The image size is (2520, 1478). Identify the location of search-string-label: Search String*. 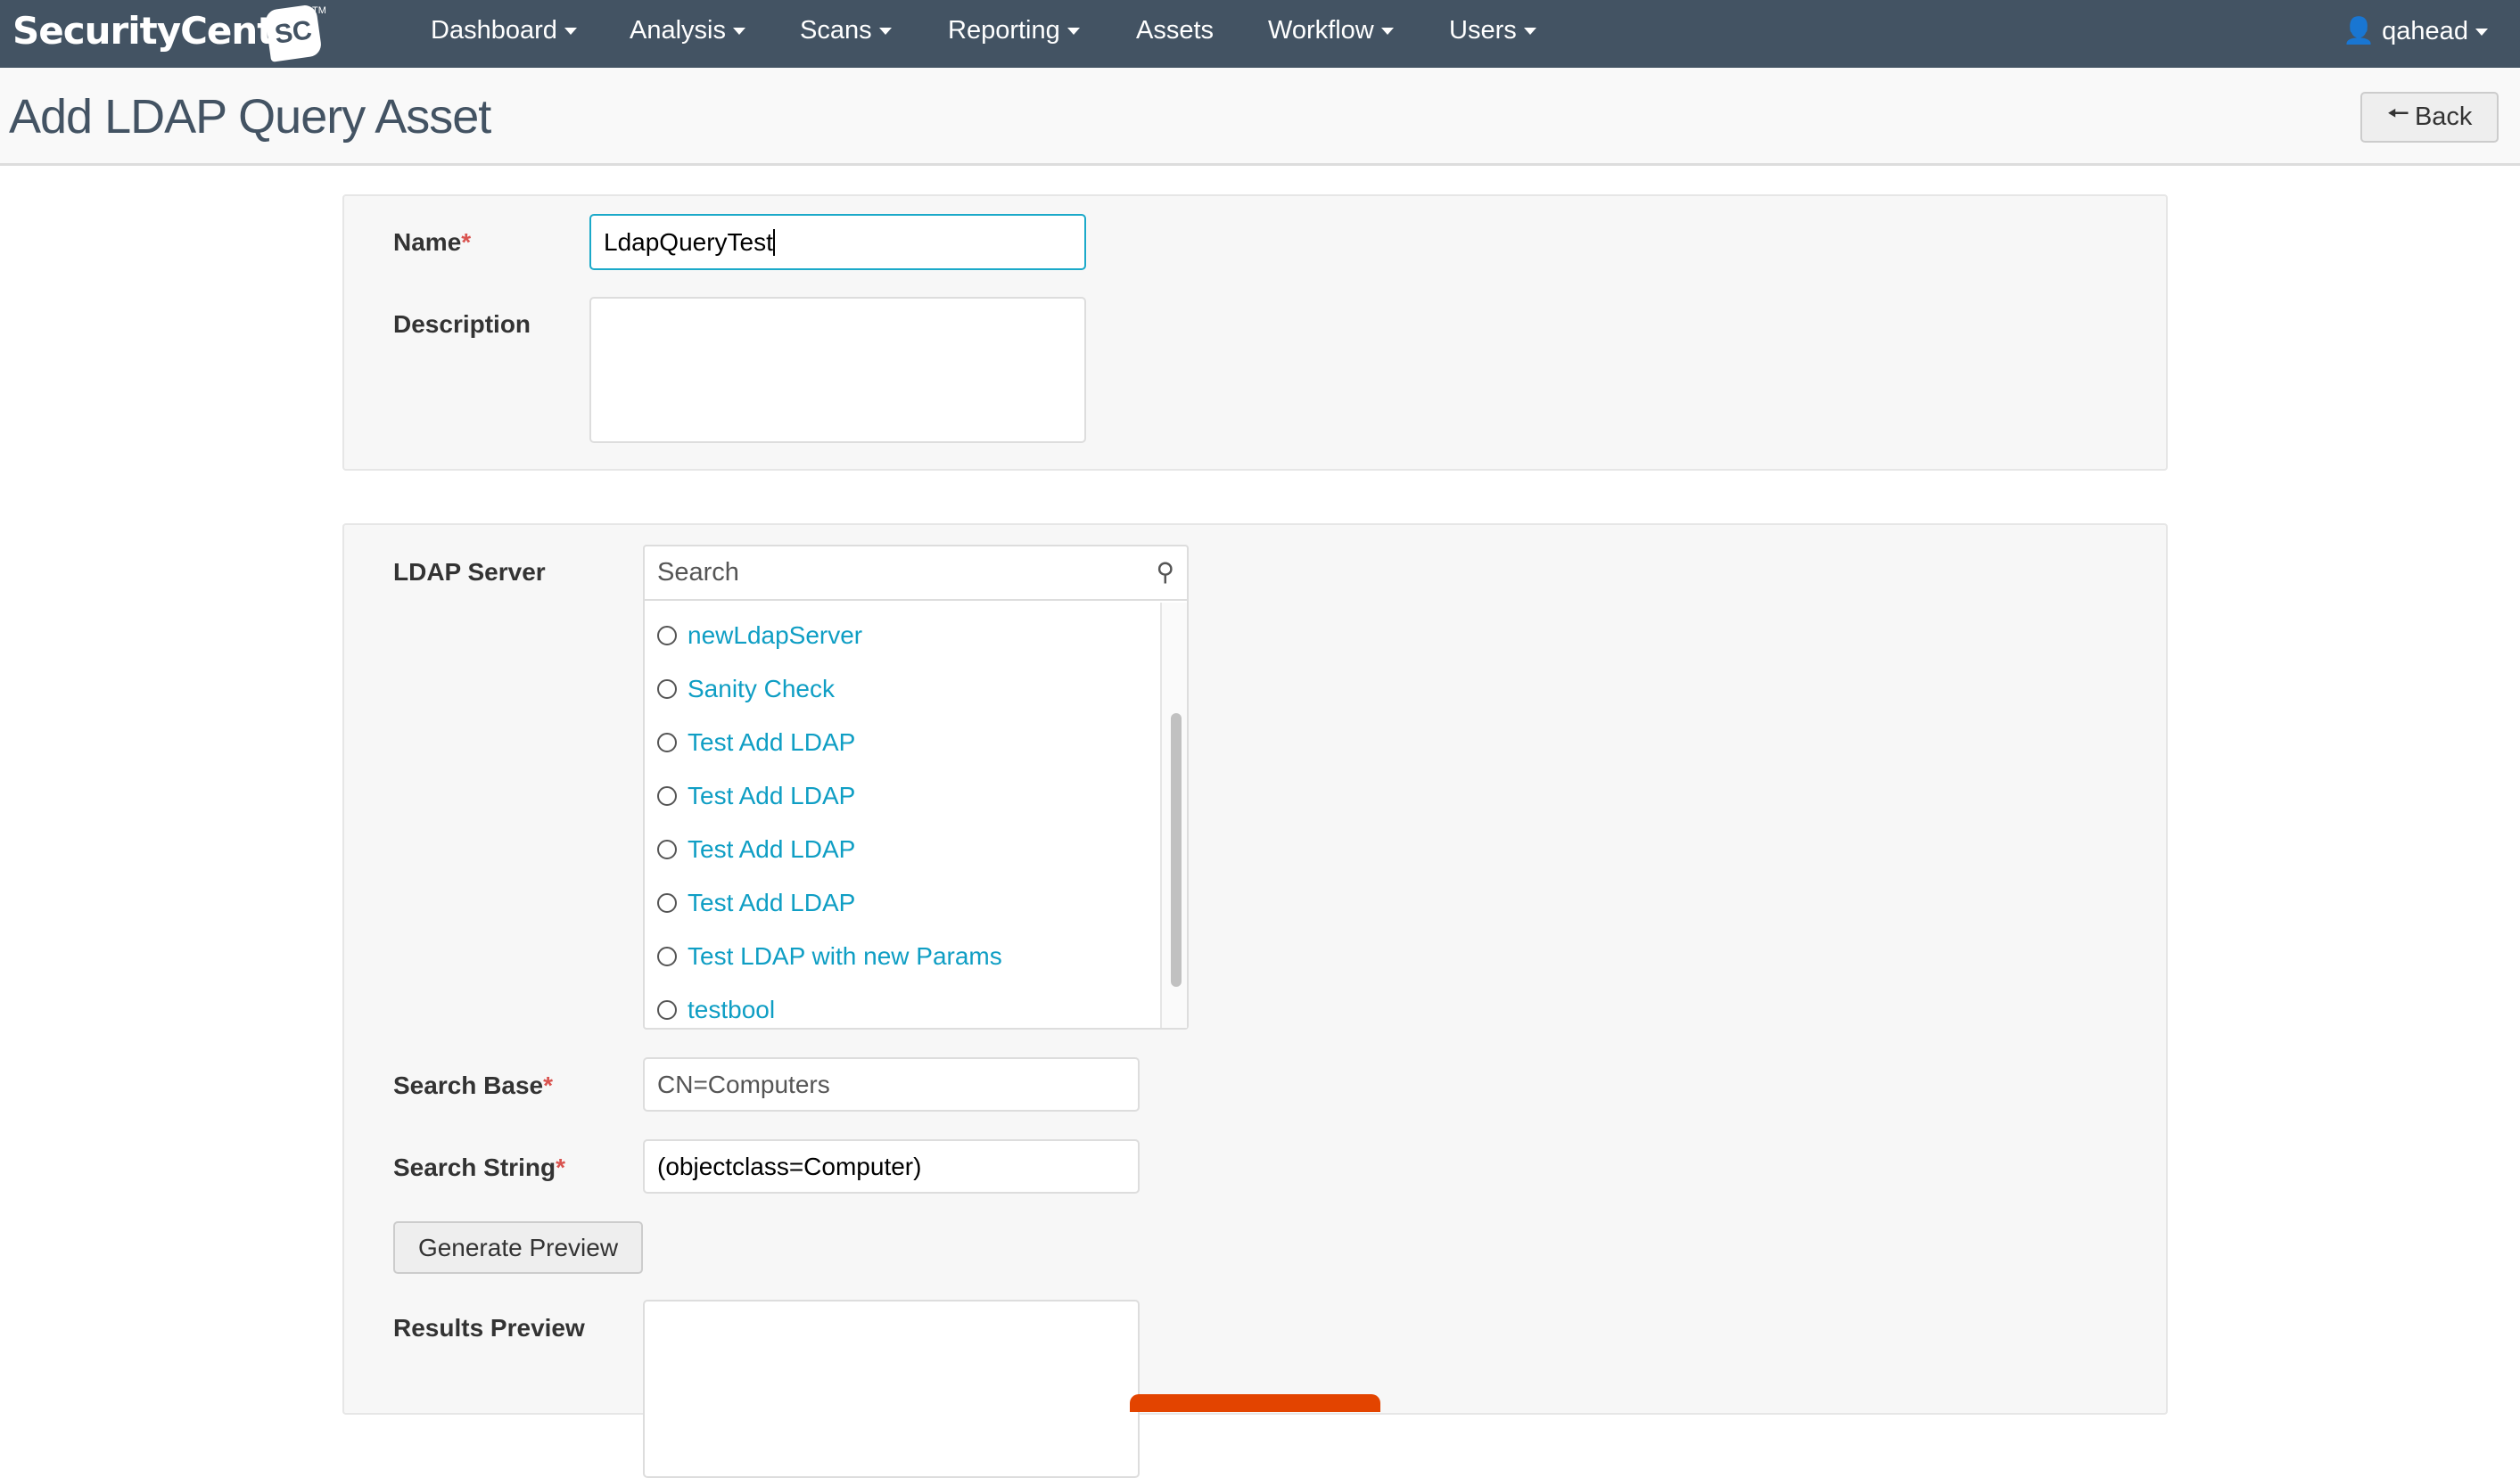
(479, 1167).